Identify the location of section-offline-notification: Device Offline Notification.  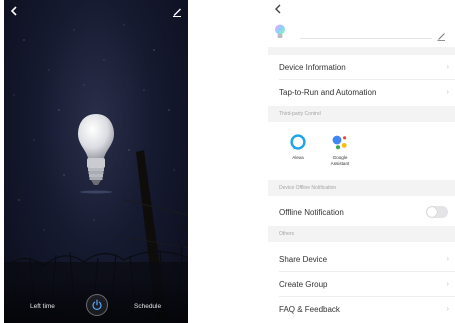
(361, 188).